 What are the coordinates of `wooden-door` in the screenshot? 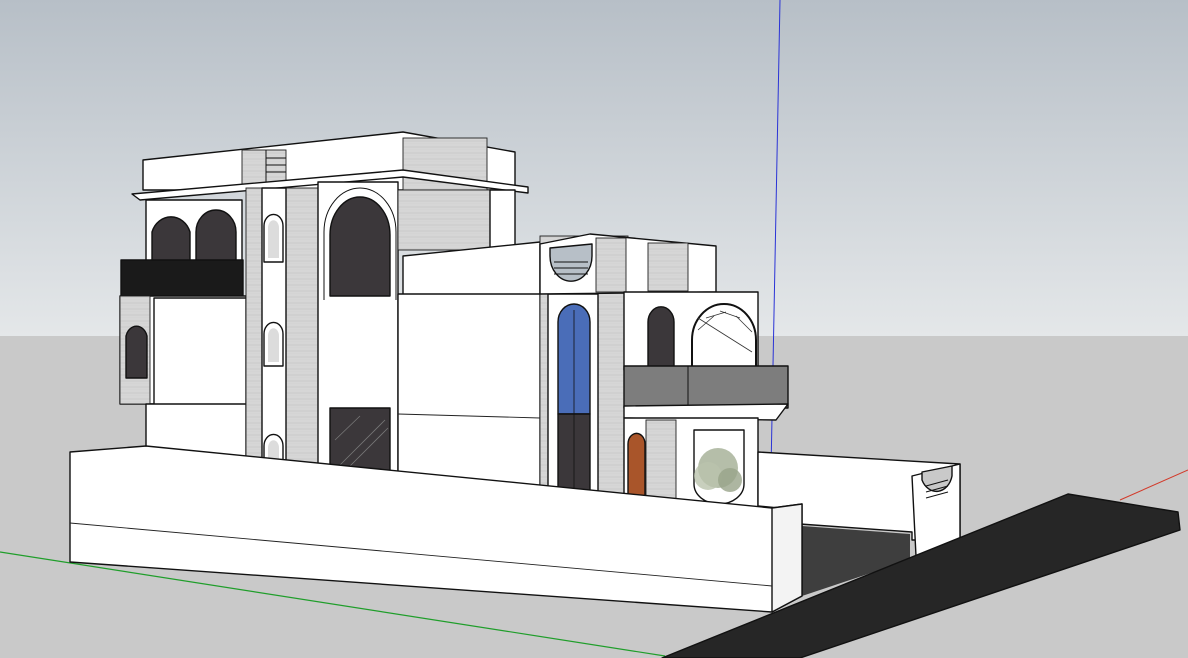 It's located at (636, 466).